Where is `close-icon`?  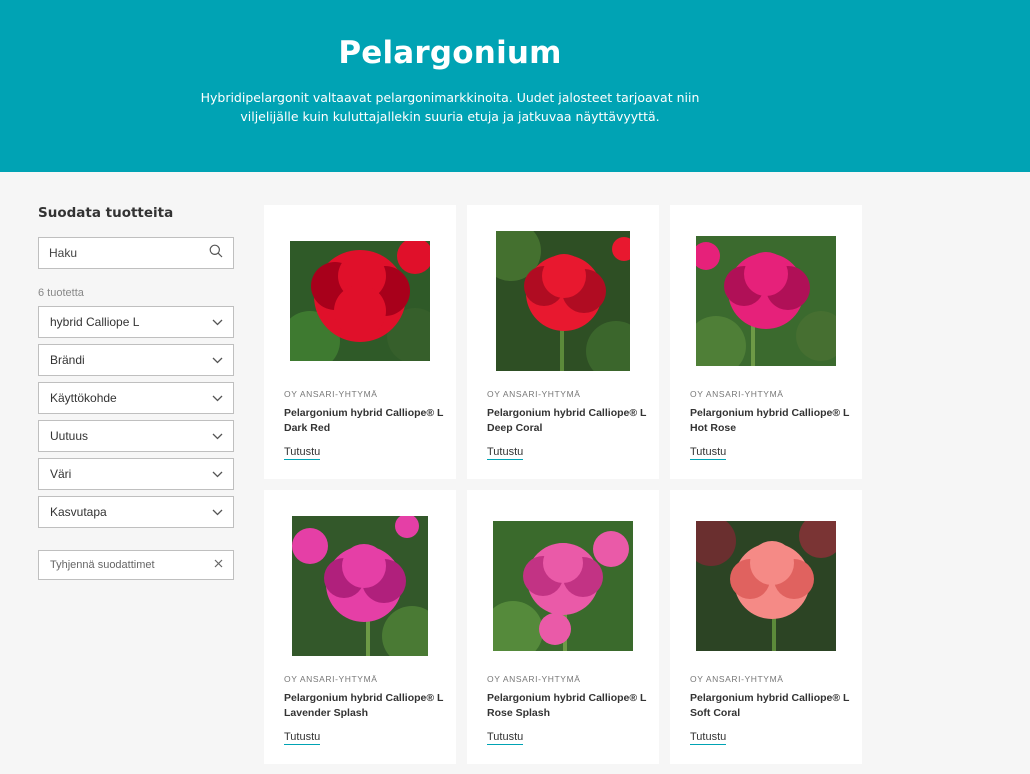 close-icon is located at coordinates (218, 565).